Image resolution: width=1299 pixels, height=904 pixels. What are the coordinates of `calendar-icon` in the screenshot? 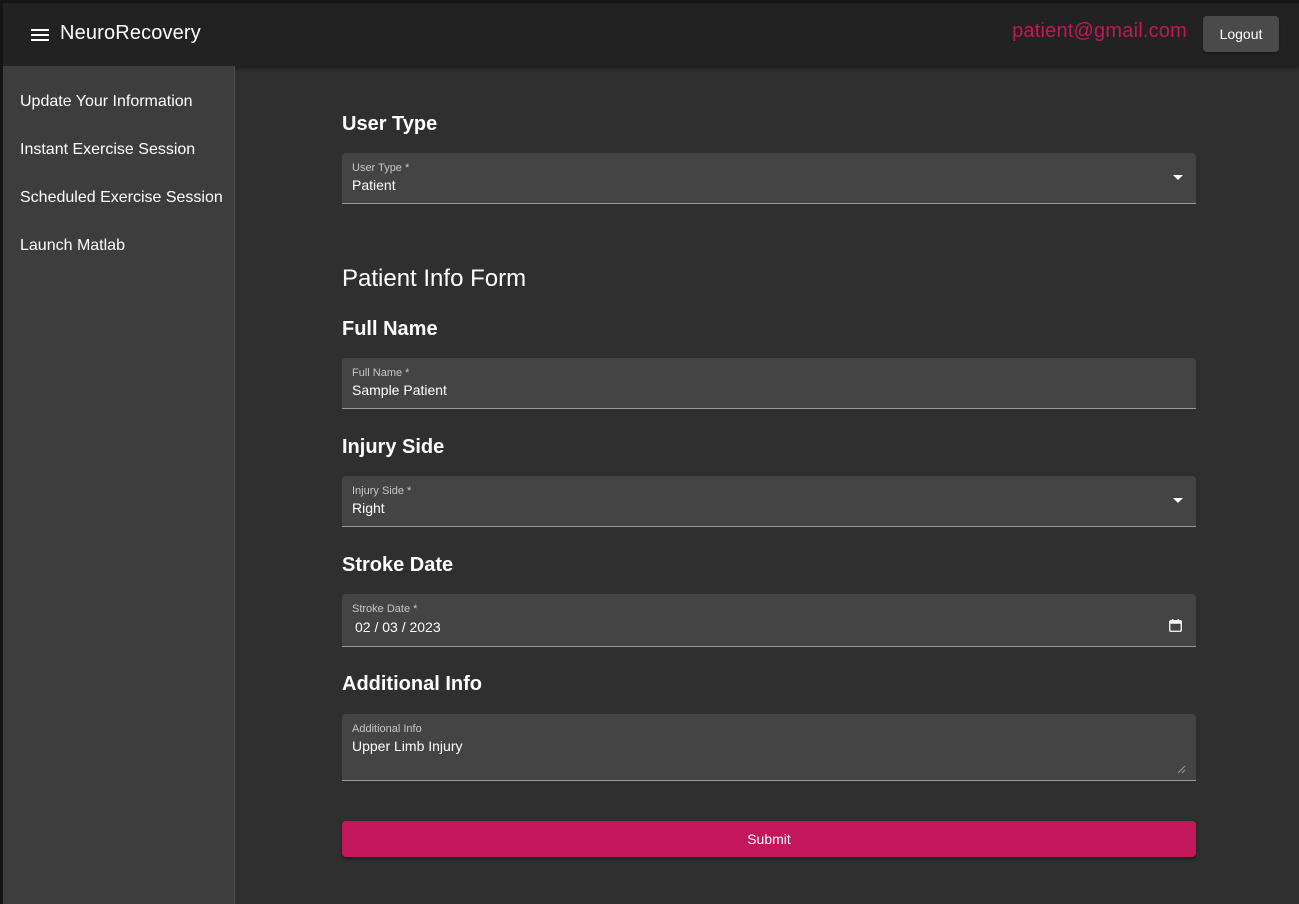 It's located at (1175, 625).